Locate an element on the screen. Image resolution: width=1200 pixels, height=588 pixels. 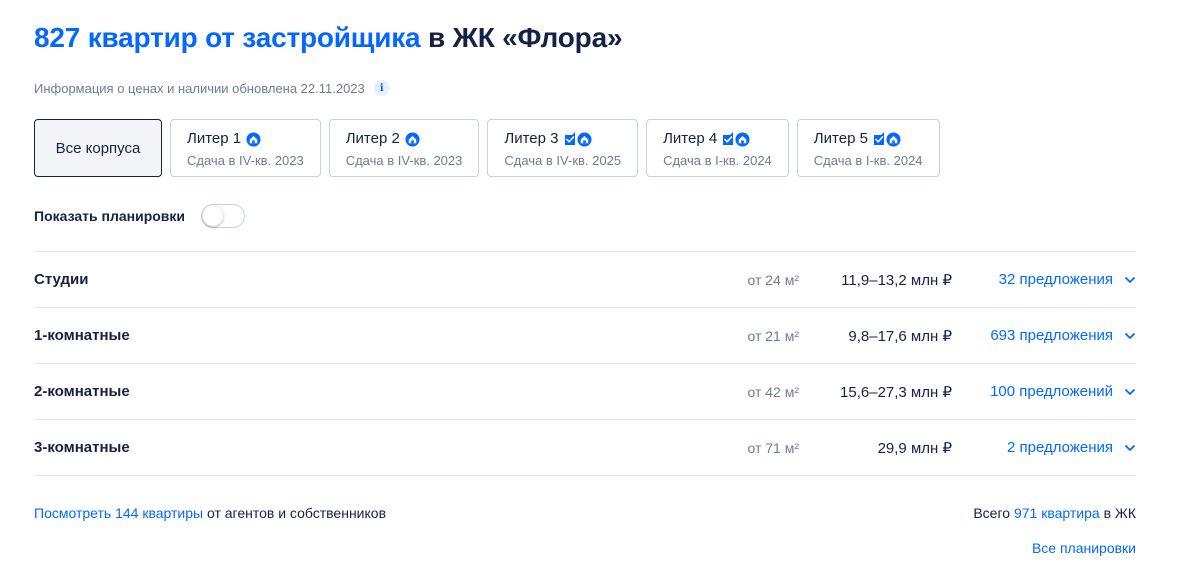
title-accent: 827 квартир от застройщика is located at coordinates (227, 37).